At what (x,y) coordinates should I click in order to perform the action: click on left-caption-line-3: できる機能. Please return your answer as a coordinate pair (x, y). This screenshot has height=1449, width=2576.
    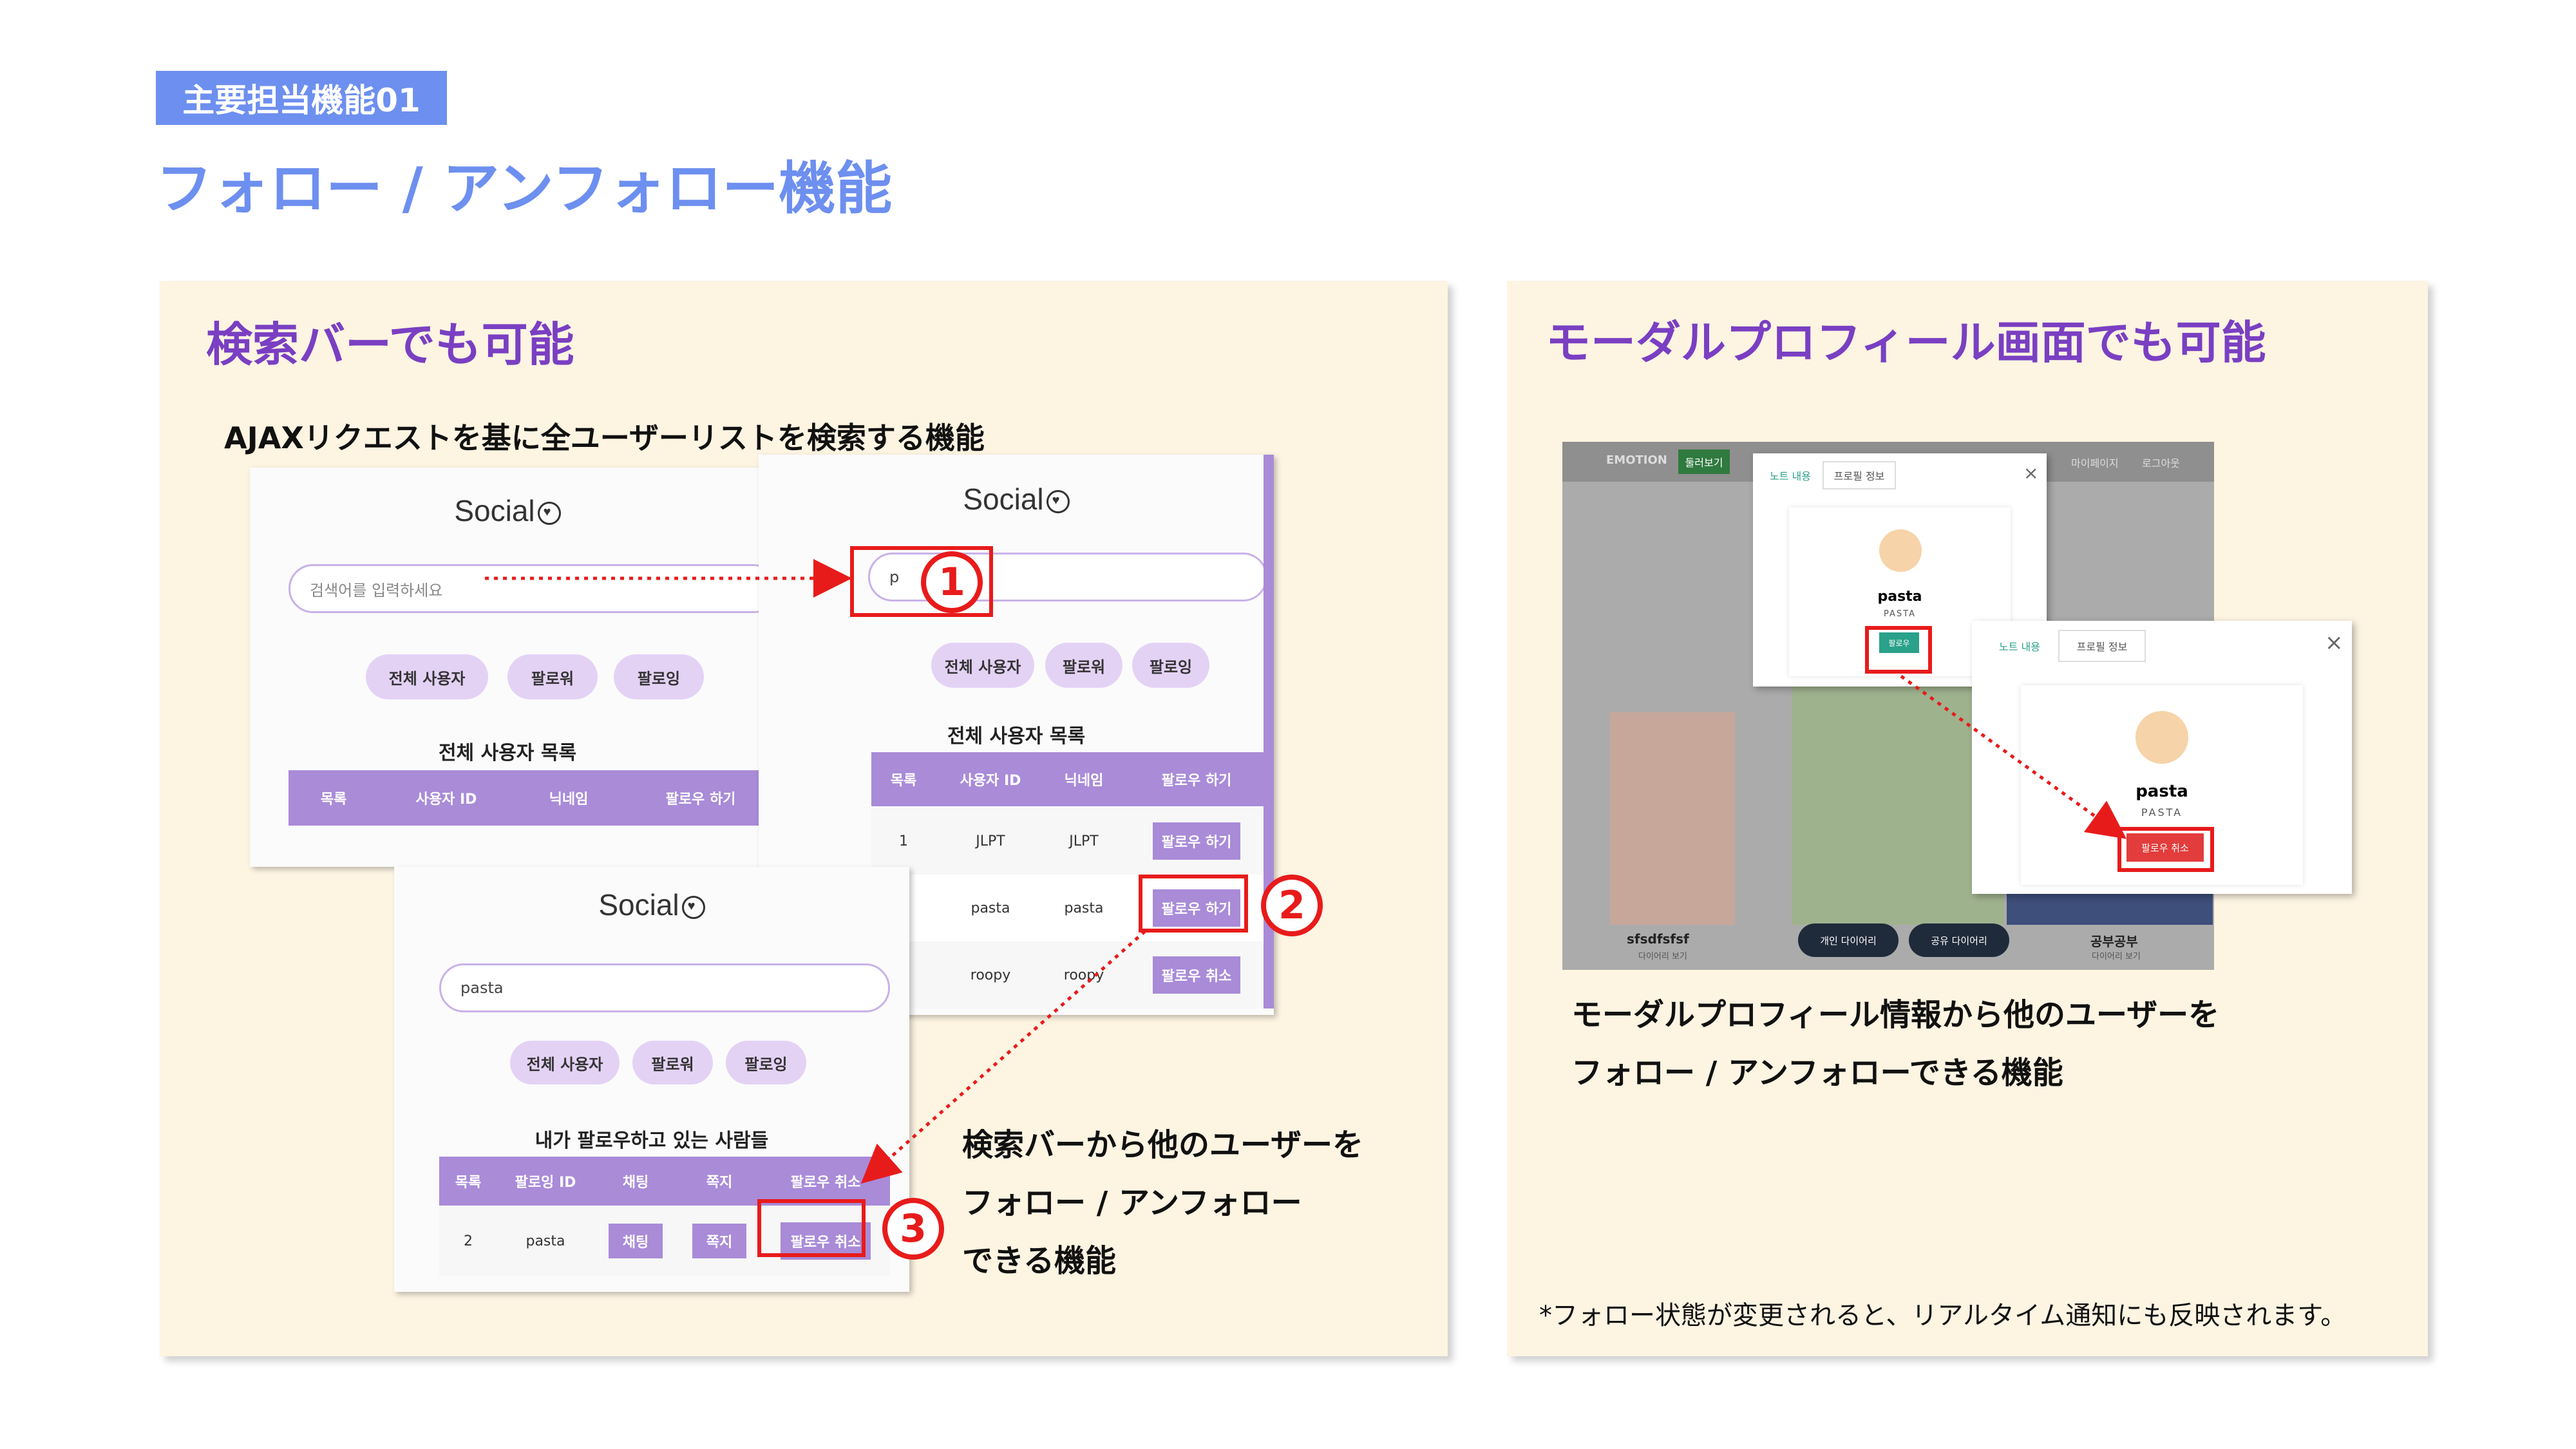
    Looking at the image, I should click on (1039, 1261).